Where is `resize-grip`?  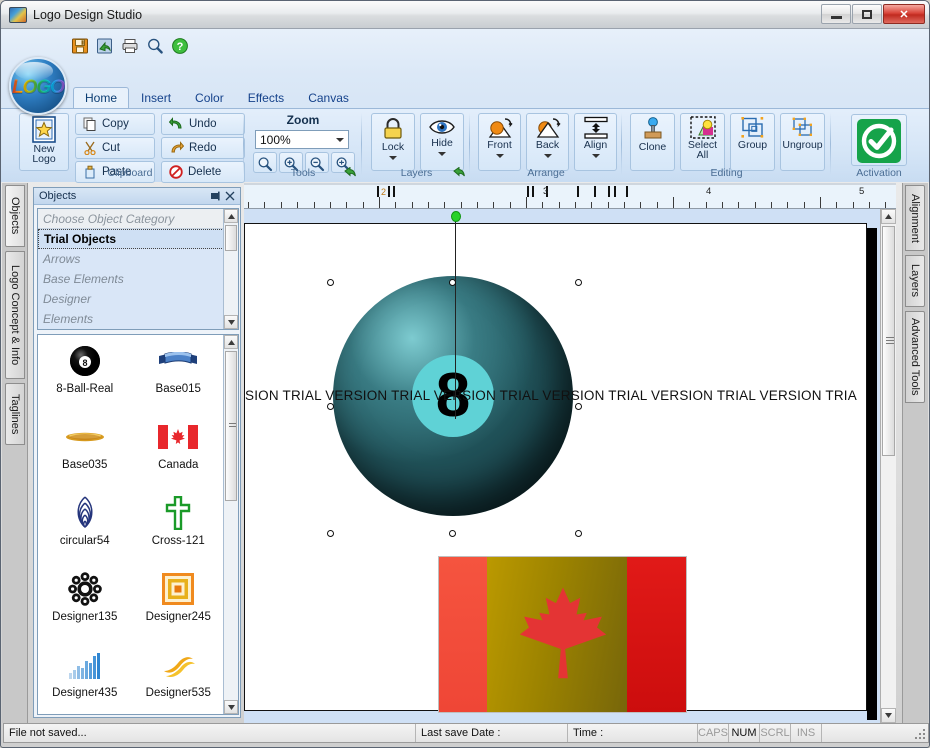
resize-grip is located at coordinates (919, 733).